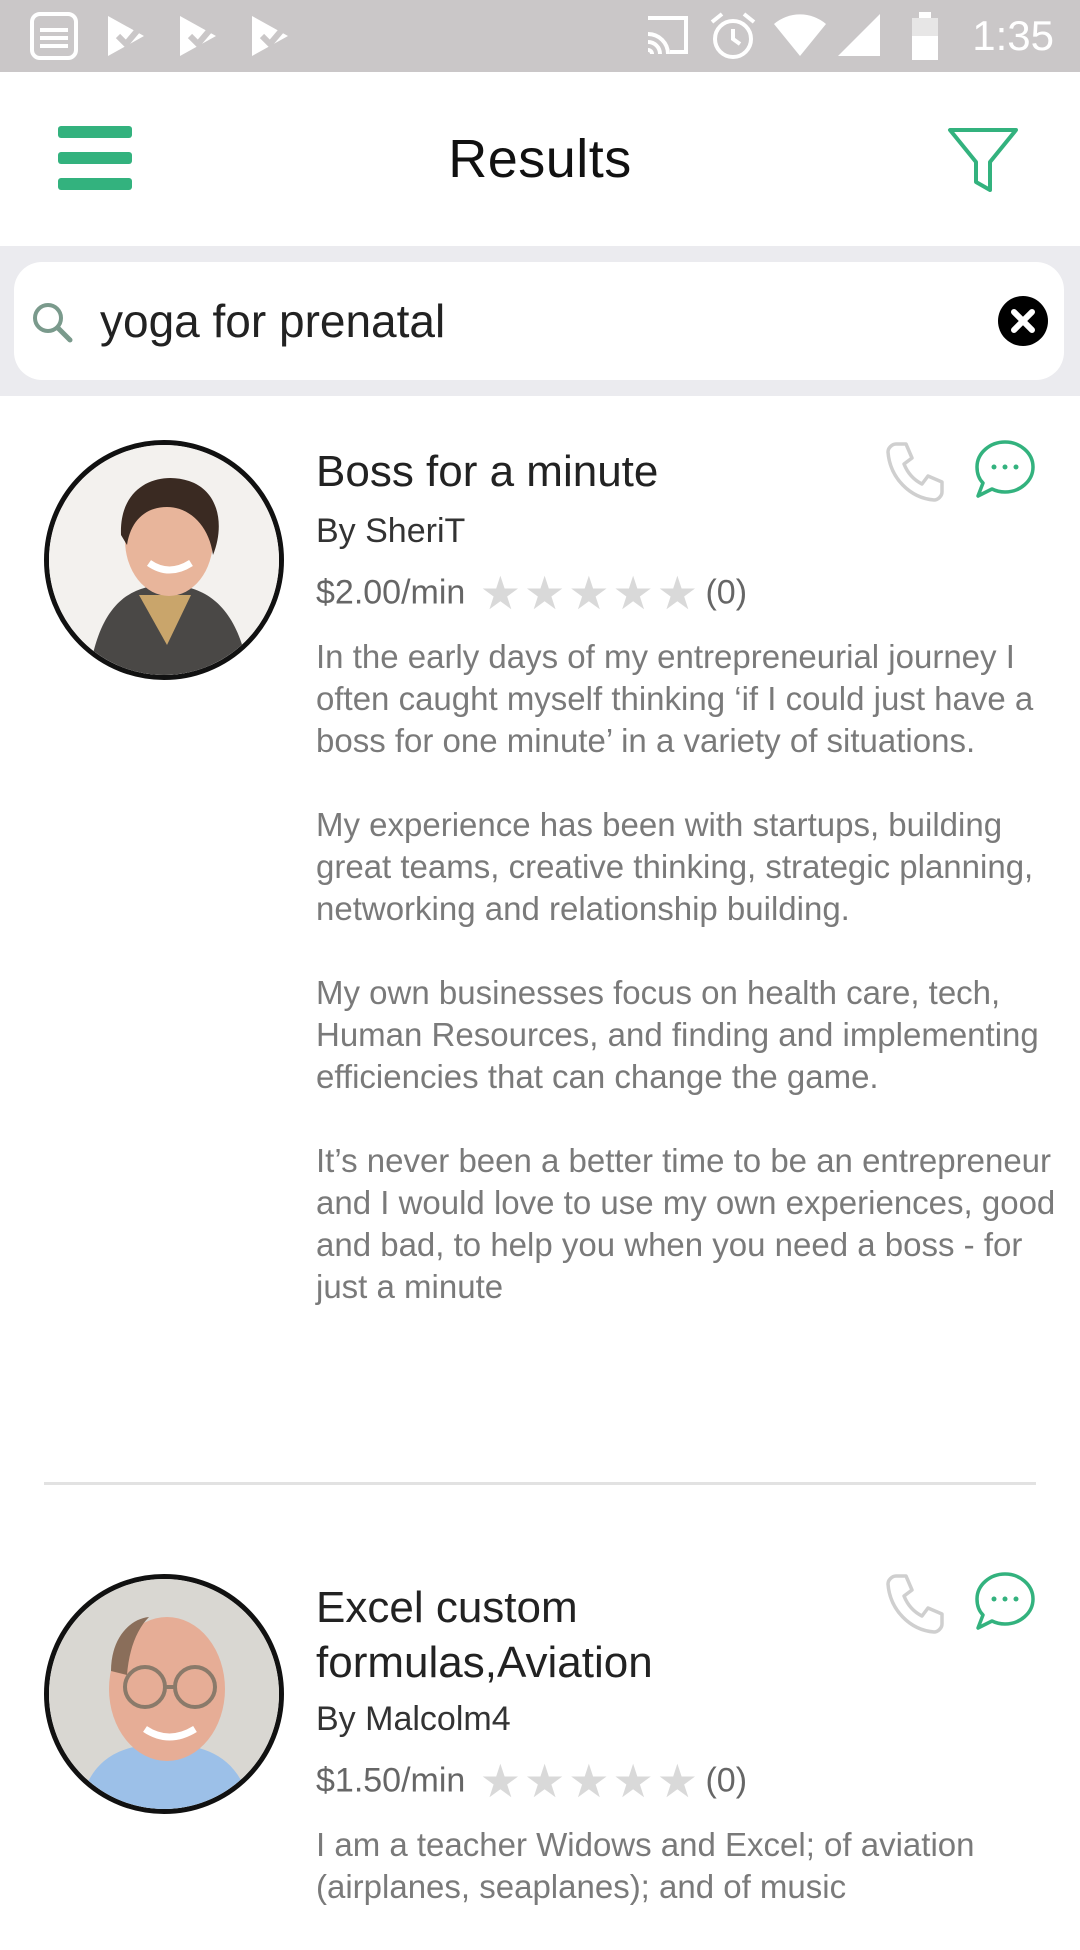 The height and width of the screenshot is (1950, 1080). Describe the element at coordinates (413, 1719) in the screenshot. I see `result-author: By Malcolm4` at that location.